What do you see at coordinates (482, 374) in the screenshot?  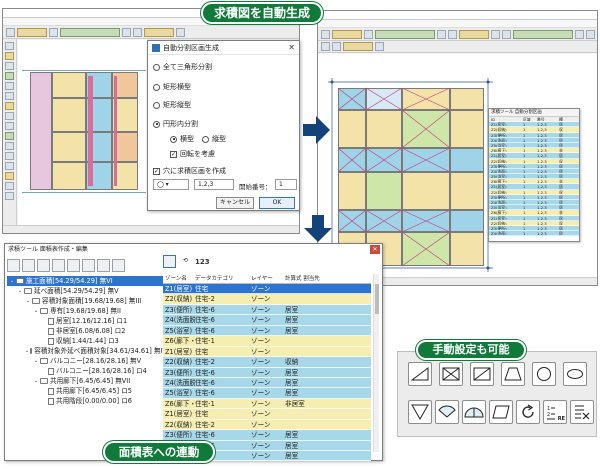 I see `rect-diagonal-icon` at bounding box center [482, 374].